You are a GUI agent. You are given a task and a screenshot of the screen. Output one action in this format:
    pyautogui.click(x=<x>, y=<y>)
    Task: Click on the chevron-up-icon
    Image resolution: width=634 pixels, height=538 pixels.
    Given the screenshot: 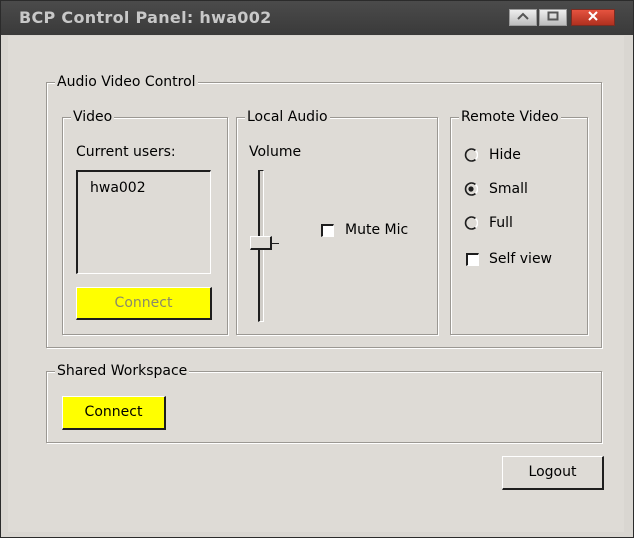 What is the action you would take?
    pyautogui.click(x=523, y=16)
    